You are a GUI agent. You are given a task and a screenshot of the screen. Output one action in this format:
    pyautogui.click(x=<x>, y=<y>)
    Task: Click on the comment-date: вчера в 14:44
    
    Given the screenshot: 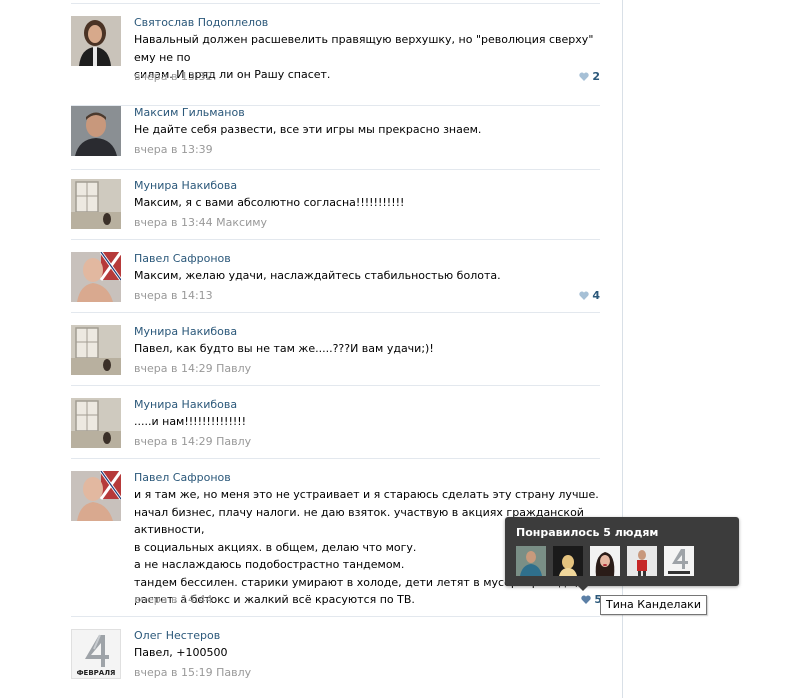 What is the action you would take?
    pyautogui.click(x=173, y=599)
    